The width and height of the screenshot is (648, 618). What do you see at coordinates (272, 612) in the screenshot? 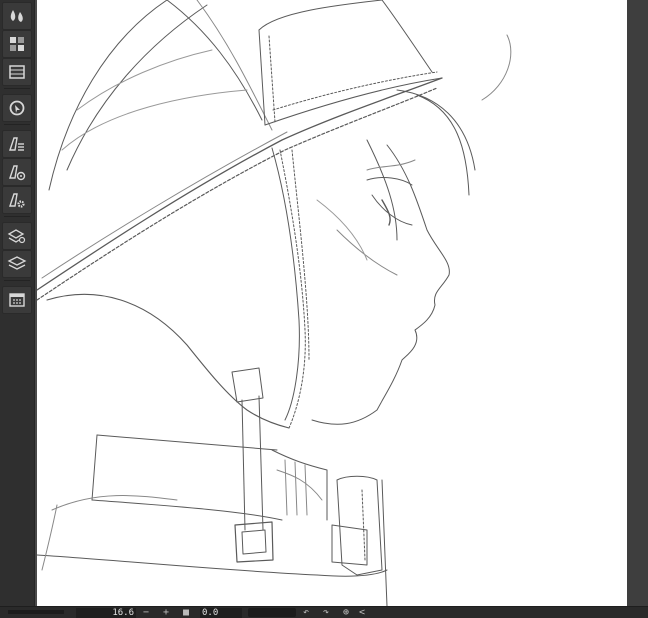
I see `rotation-slider` at bounding box center [272, 612].